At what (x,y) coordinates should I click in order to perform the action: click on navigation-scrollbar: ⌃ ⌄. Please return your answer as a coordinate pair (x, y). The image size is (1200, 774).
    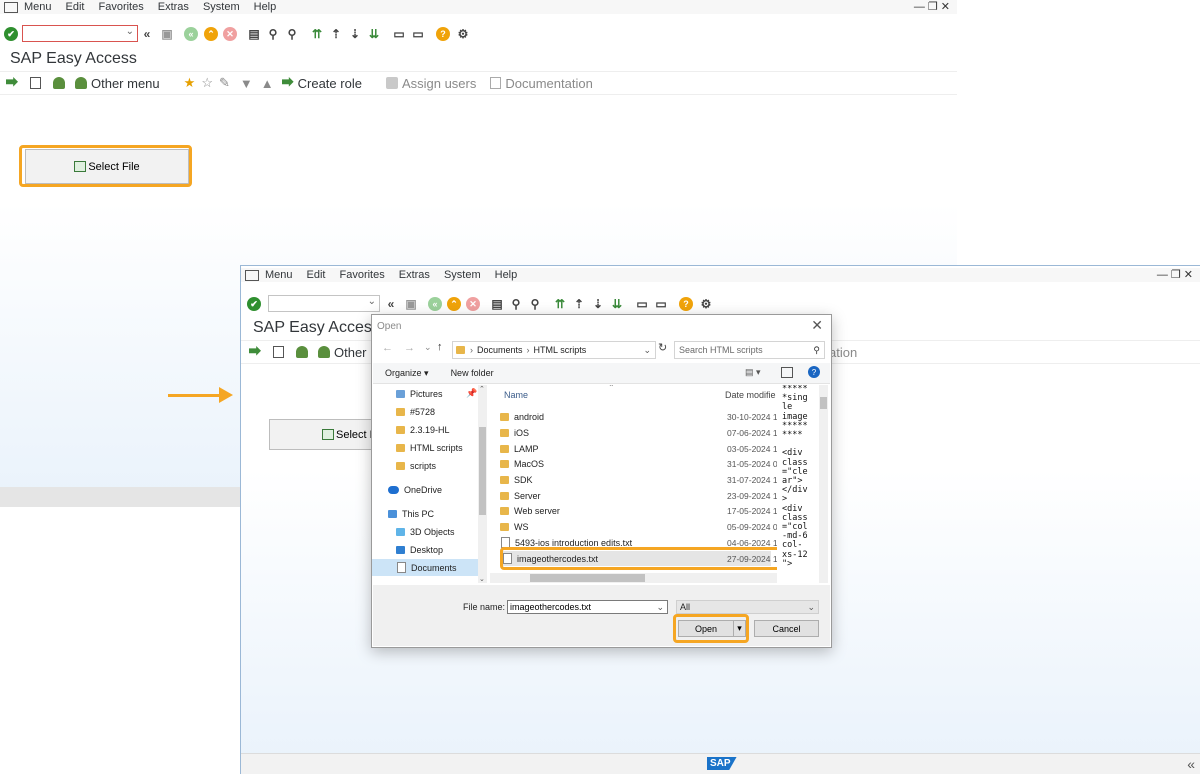
    Looking at the image, I should click on (482, 484).